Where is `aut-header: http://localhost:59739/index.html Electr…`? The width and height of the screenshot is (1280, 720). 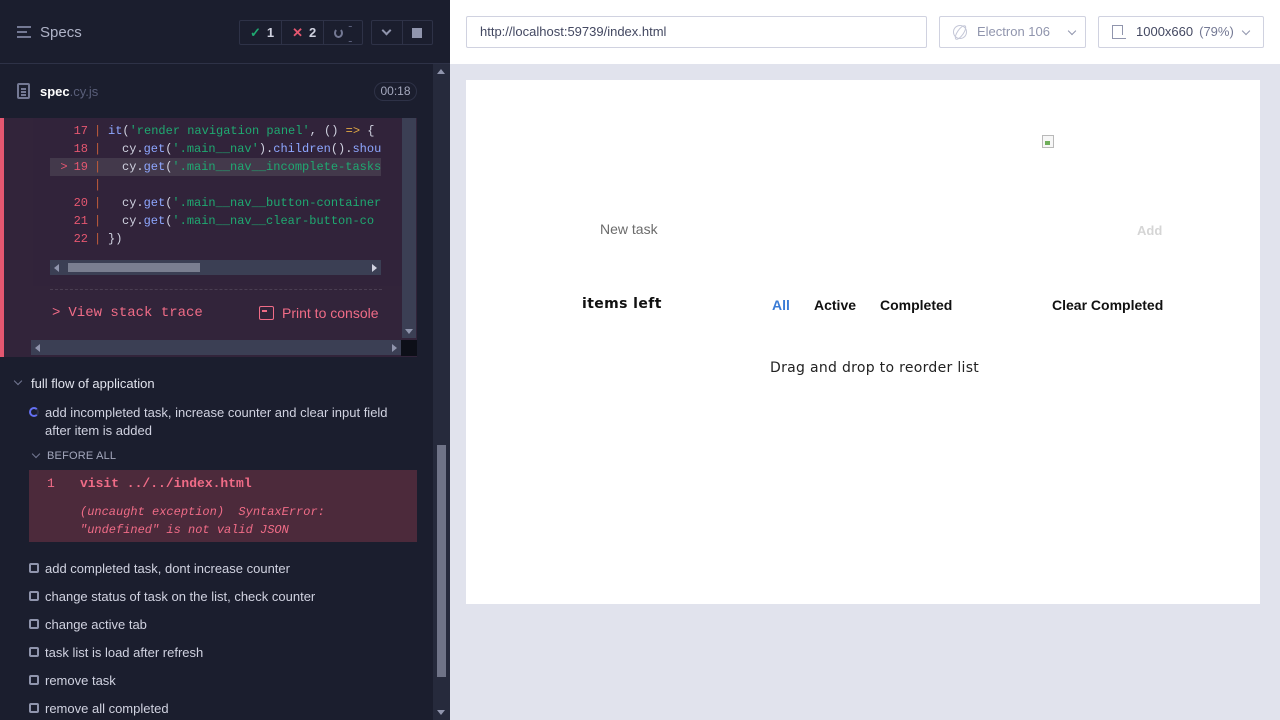
aut-header: http://localhost:59739/index.html Electr… is located at coordinates (865, 32).